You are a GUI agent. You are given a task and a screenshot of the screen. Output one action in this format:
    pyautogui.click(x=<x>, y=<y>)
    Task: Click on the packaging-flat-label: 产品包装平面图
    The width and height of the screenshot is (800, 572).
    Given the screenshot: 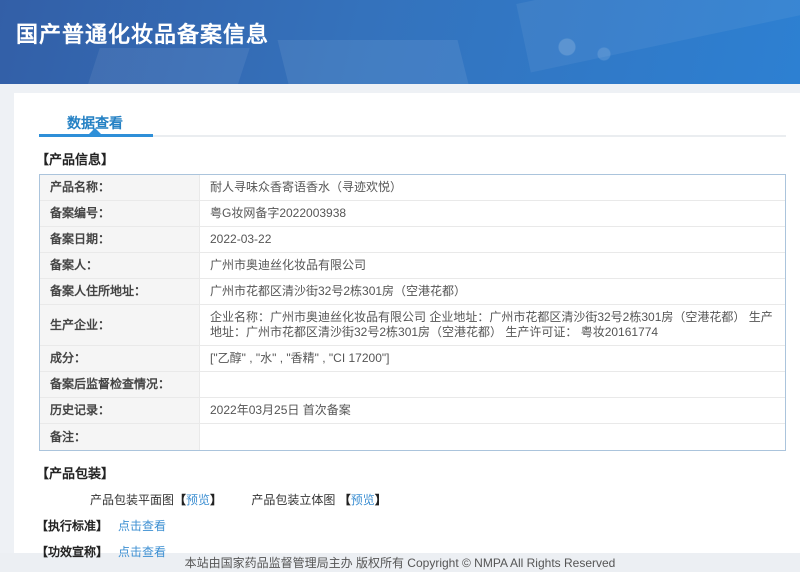 What is the action you would take?
    pyautogui.click(x=132, y=500)
    